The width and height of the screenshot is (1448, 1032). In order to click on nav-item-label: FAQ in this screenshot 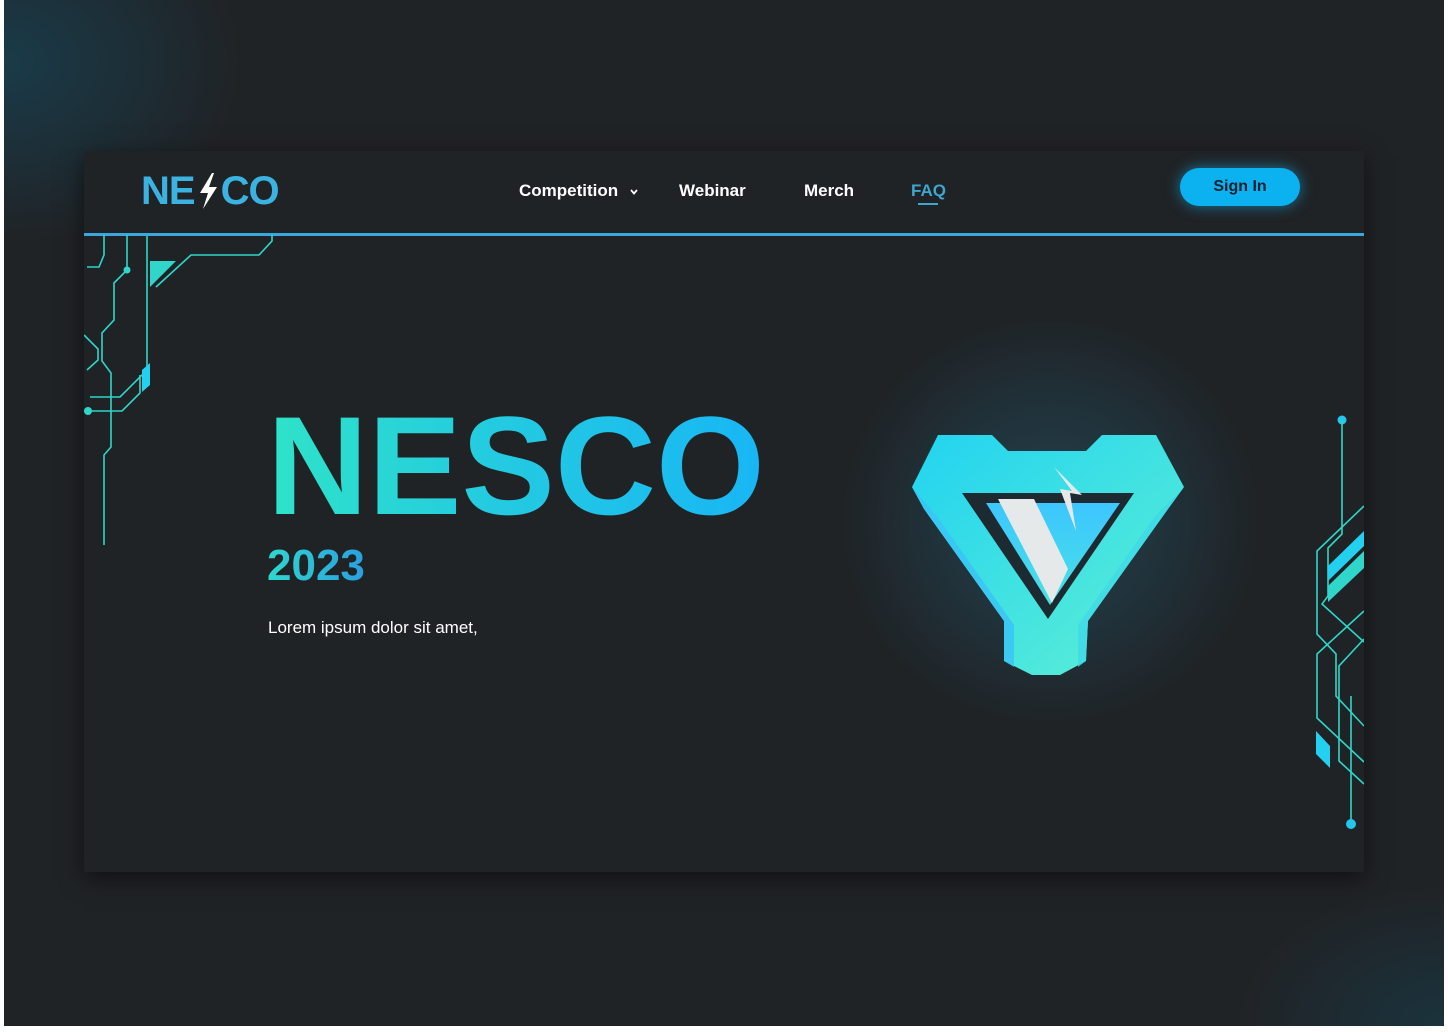, I will do `click(928, 190)`.